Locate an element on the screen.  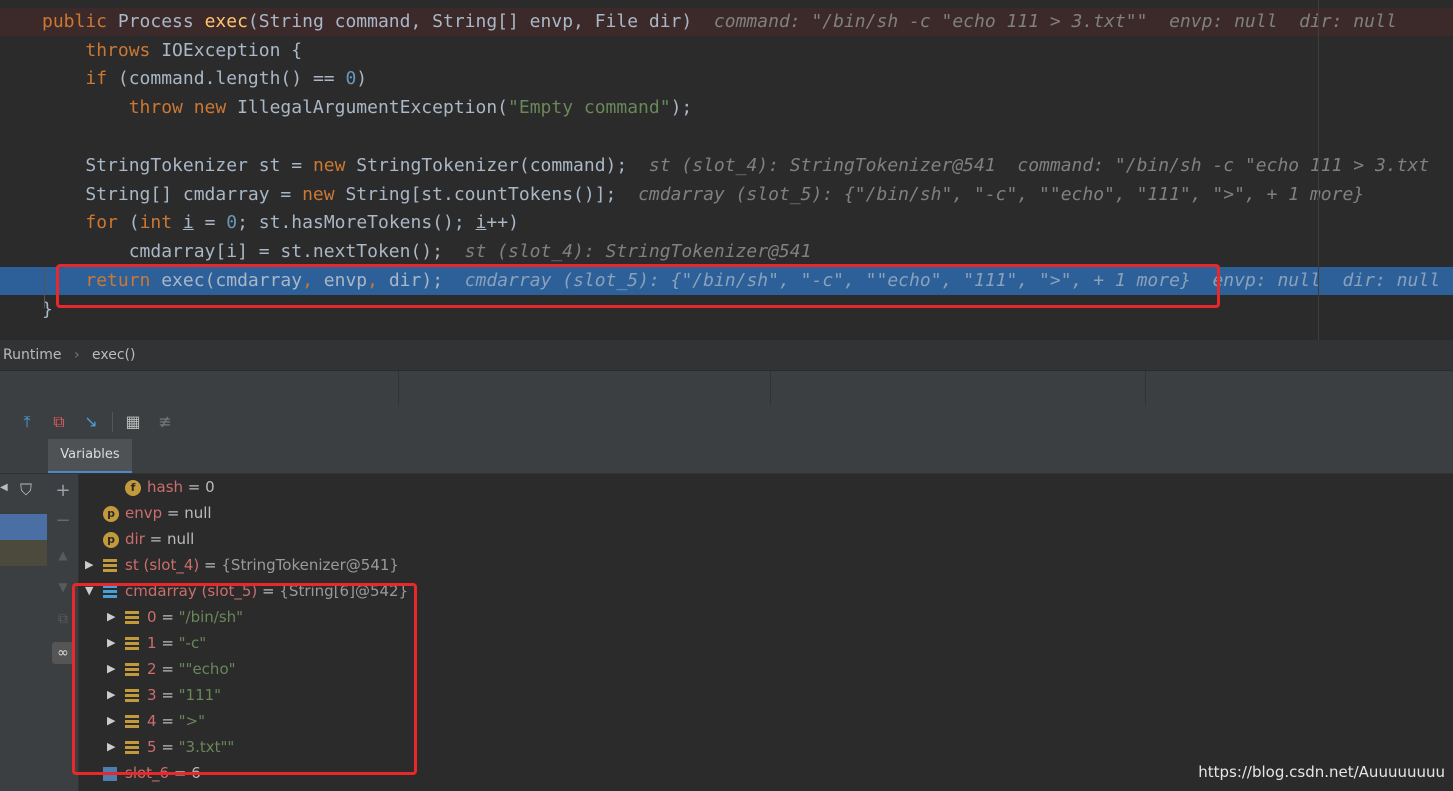
code-token: Process is located at coordinates (161, 21).